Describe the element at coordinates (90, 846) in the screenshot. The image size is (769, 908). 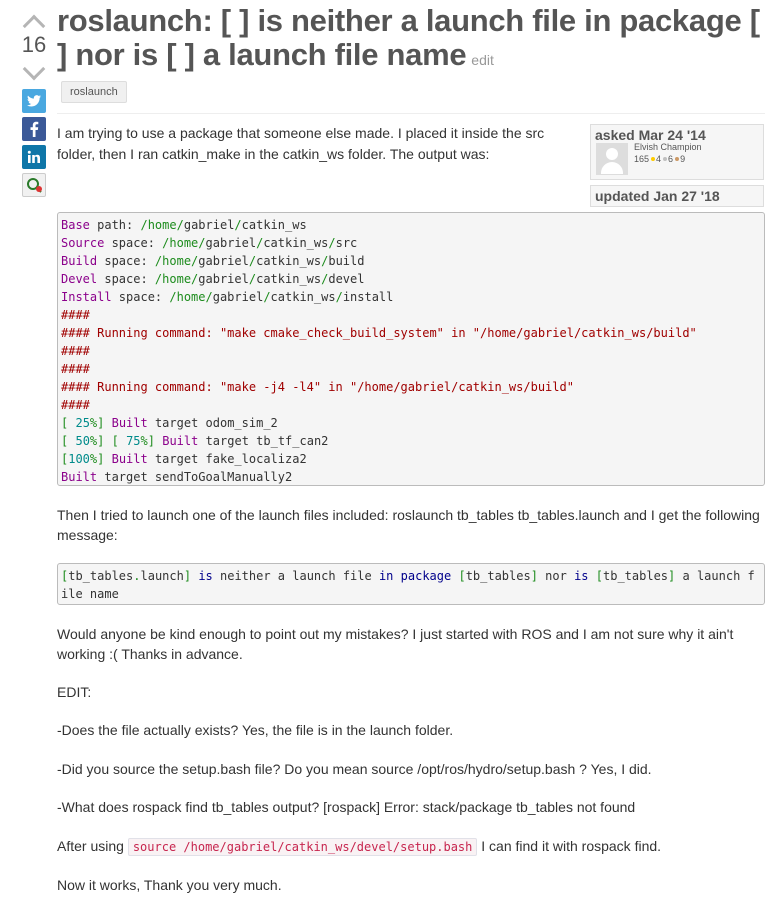
I see `after-using-text: After using` at that location.